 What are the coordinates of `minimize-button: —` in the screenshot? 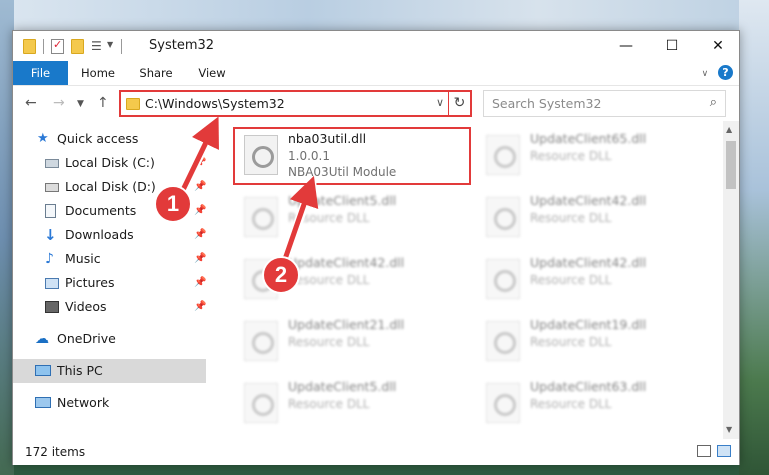 It's located at (626, 46).